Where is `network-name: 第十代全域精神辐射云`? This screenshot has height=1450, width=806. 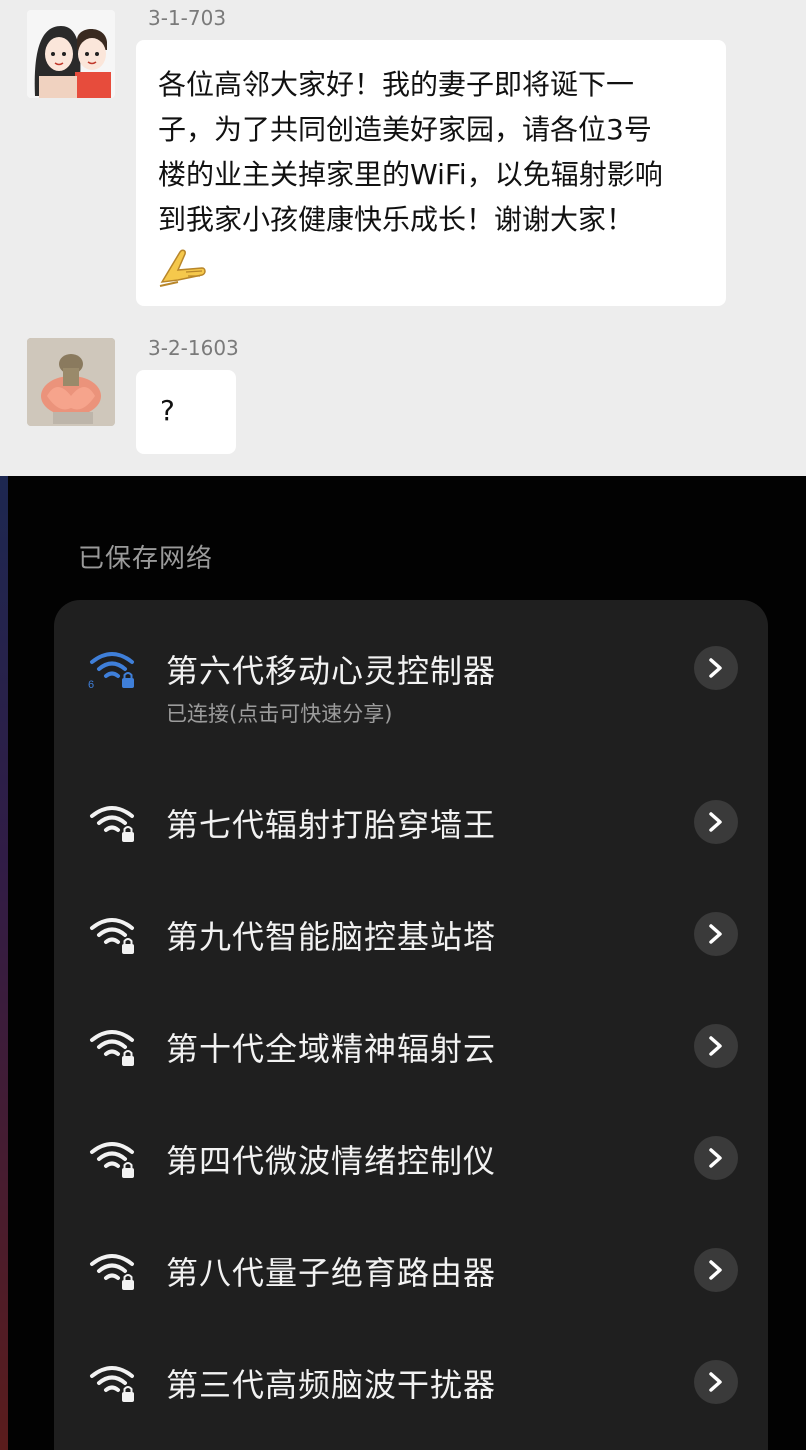 network-name: 第十代全域精神辐射云 is located at coordinates (331, 1049).